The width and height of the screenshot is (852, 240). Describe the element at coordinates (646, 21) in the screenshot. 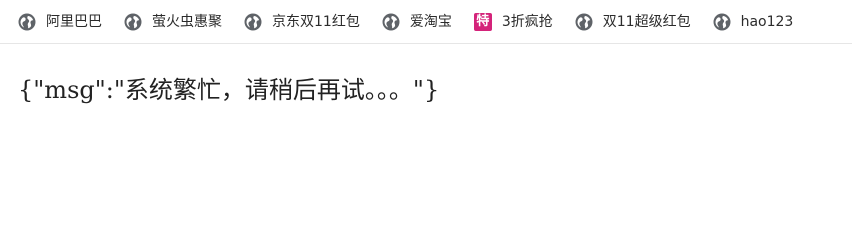

I see `bookmark-label: 双11超级红包` at that location.